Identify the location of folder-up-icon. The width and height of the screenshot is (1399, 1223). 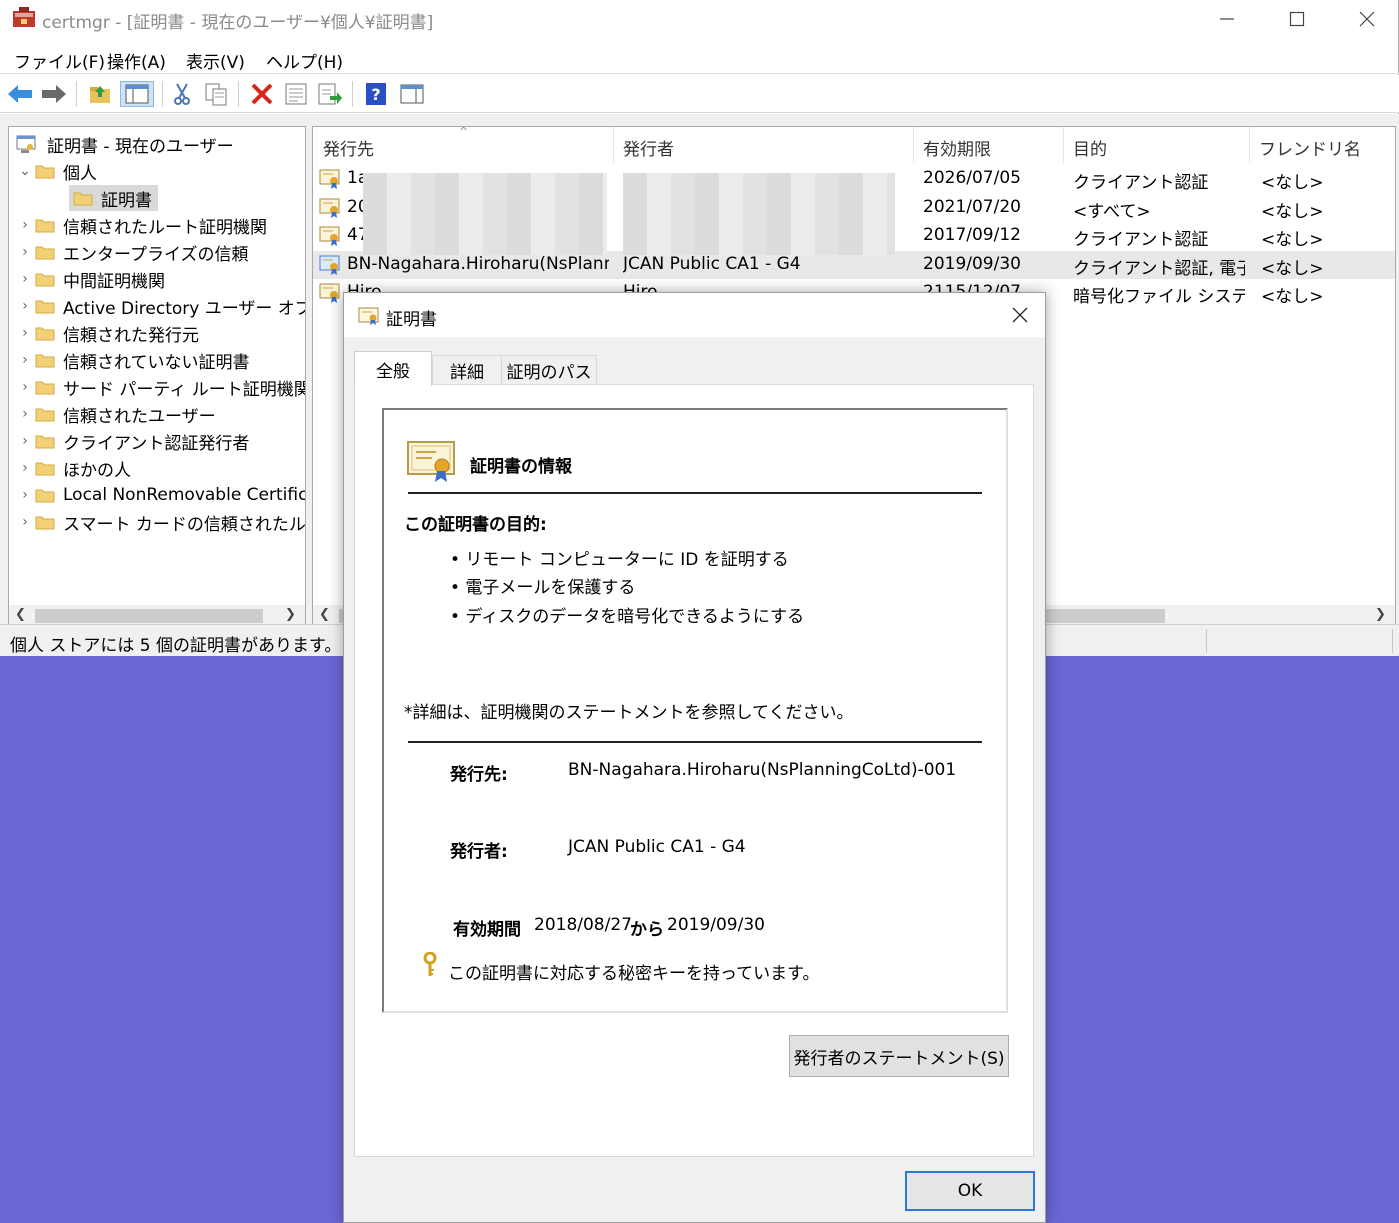
(100, 94).